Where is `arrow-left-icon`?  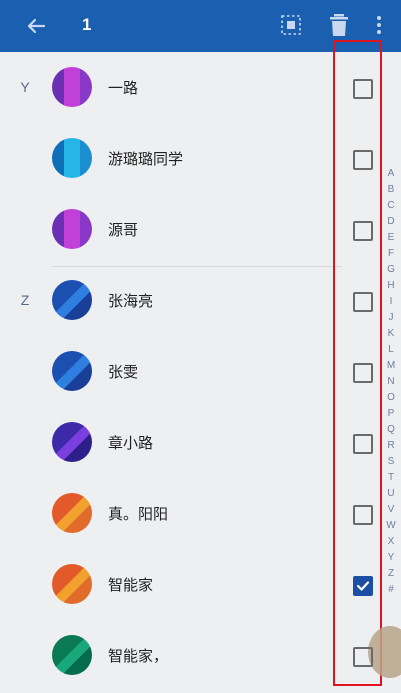 arrow-left-icon is located at coordinates (36, 26).